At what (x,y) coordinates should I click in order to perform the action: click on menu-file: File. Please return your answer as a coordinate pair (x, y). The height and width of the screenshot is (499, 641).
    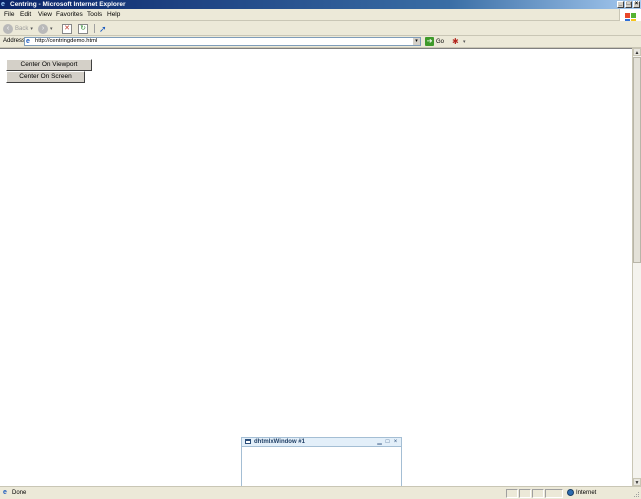
    Looking at the image, I should click on (9, 14).